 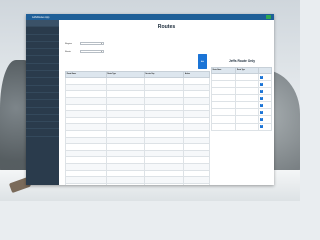 What do you see at coordinates (166, 27) in the screenshot?
I see `page-title: Routes` at bounding box center [166, 27].